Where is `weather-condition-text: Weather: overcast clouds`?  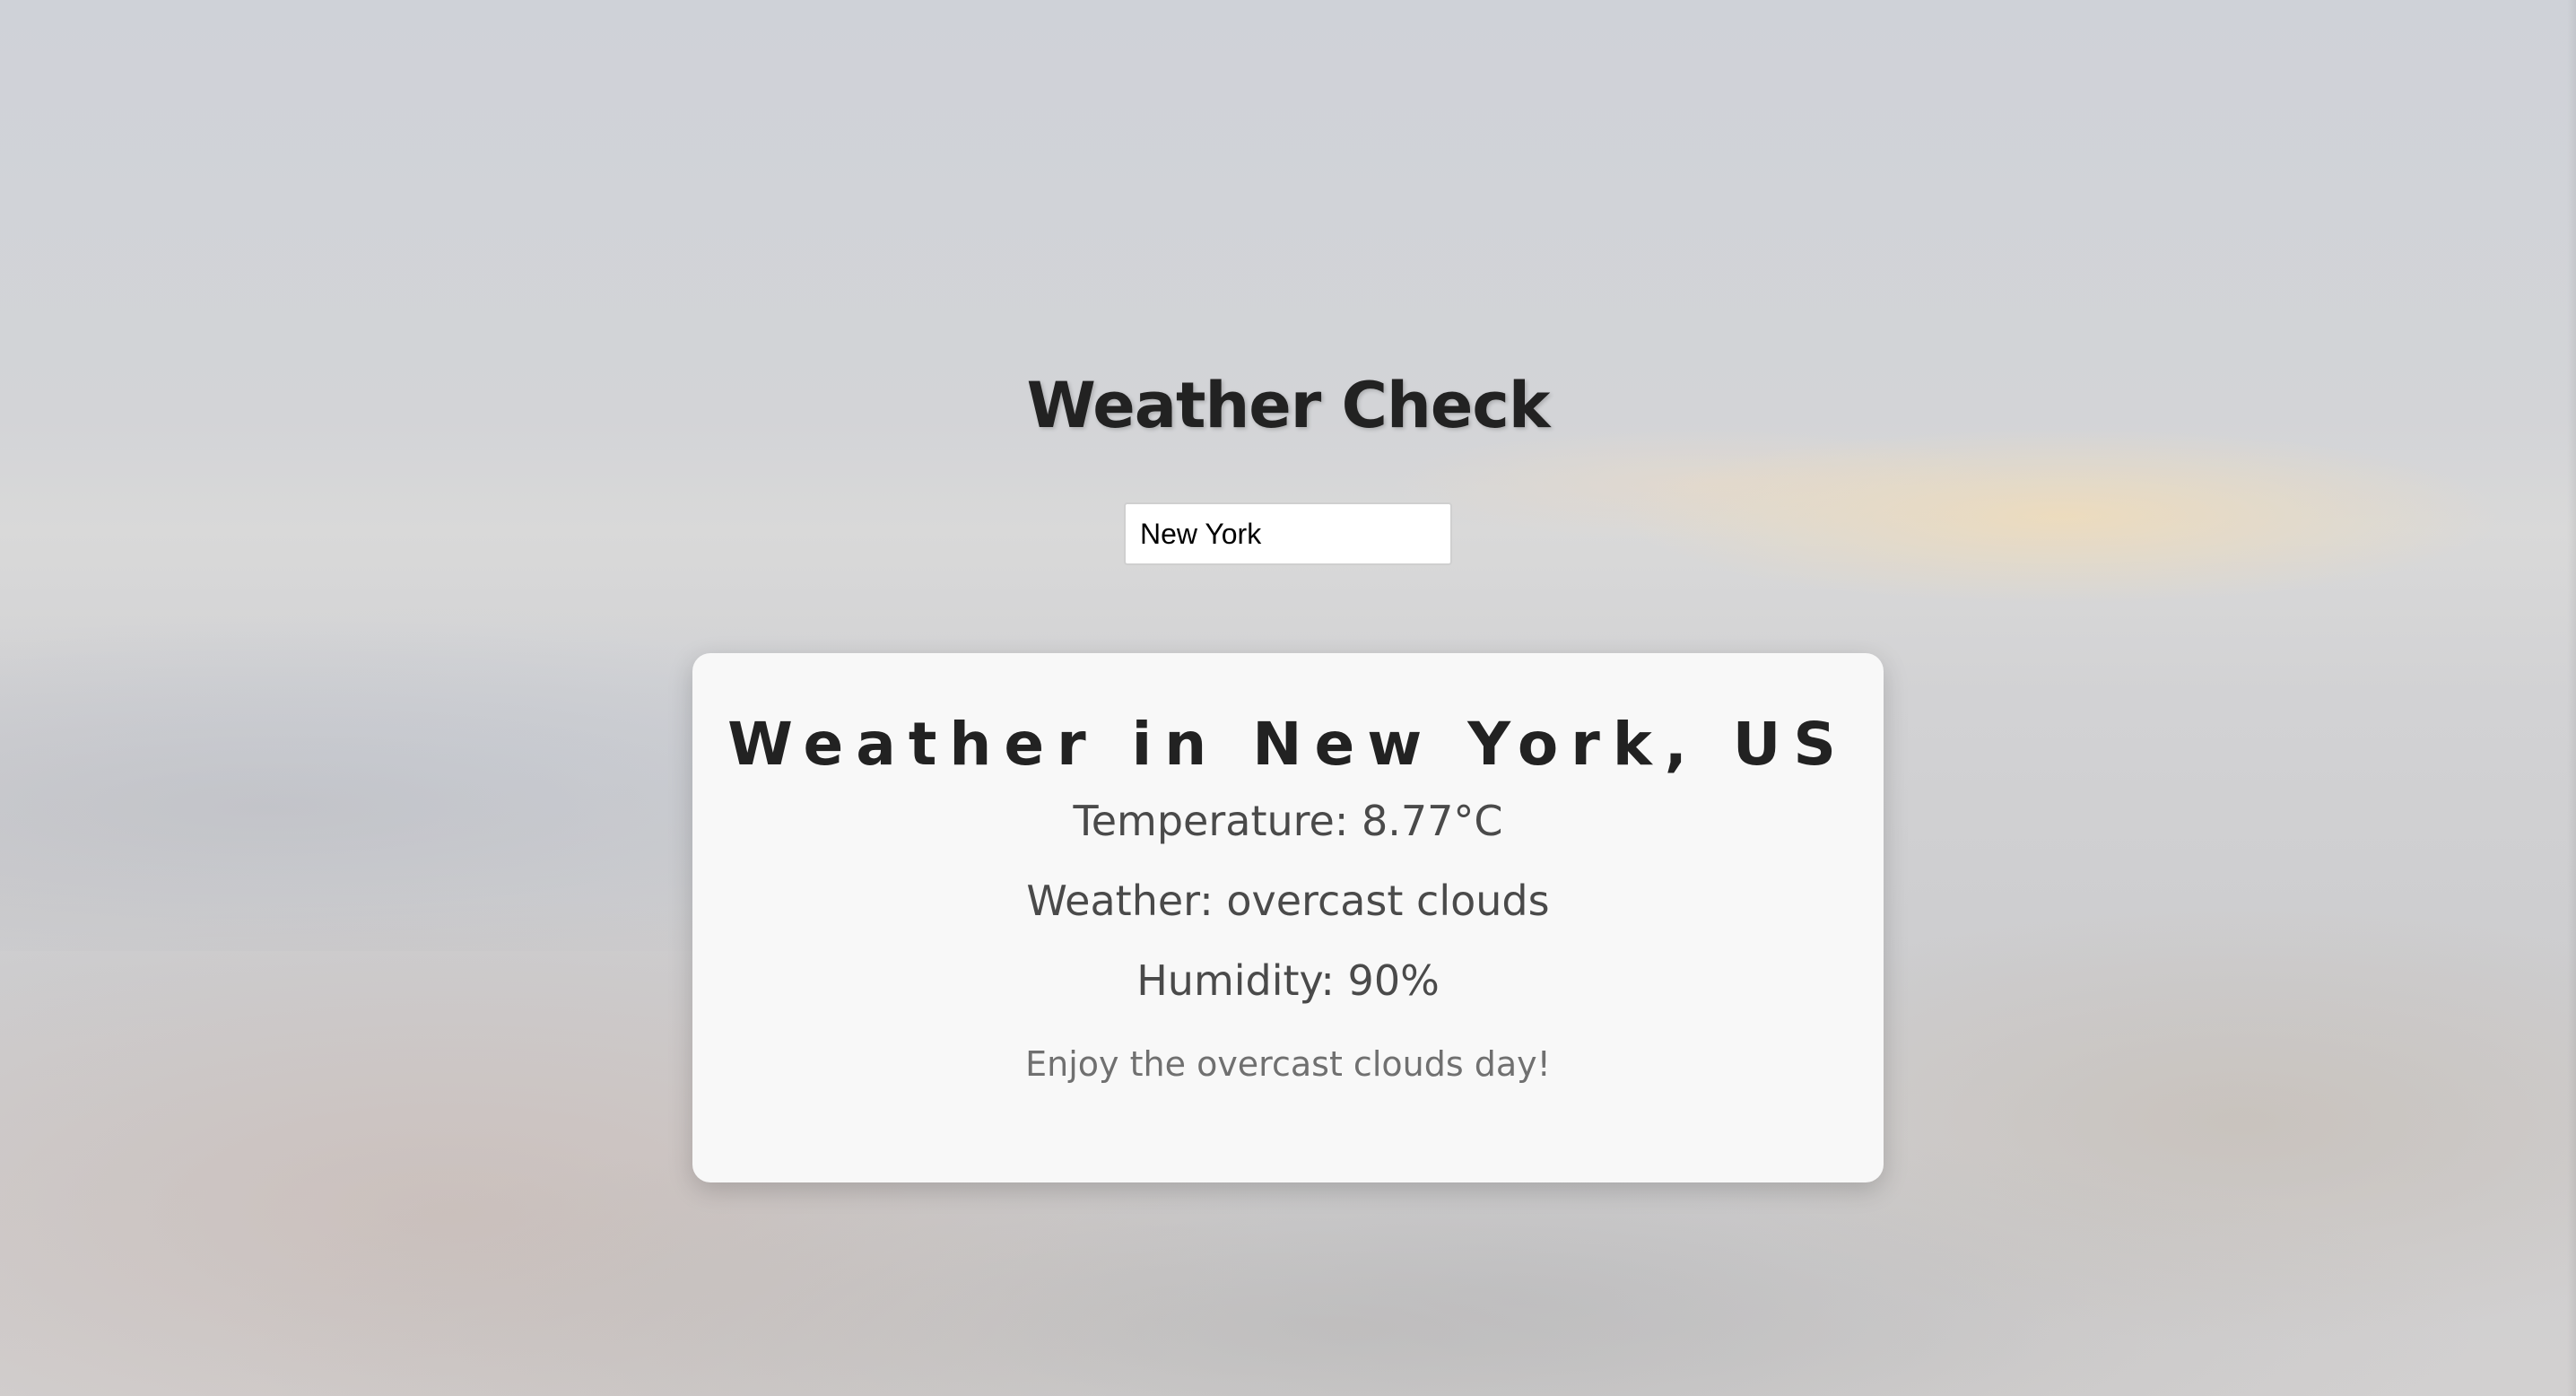 weather-condition-text: Weather: overcast clouds is located at coordinates (1288, 901).